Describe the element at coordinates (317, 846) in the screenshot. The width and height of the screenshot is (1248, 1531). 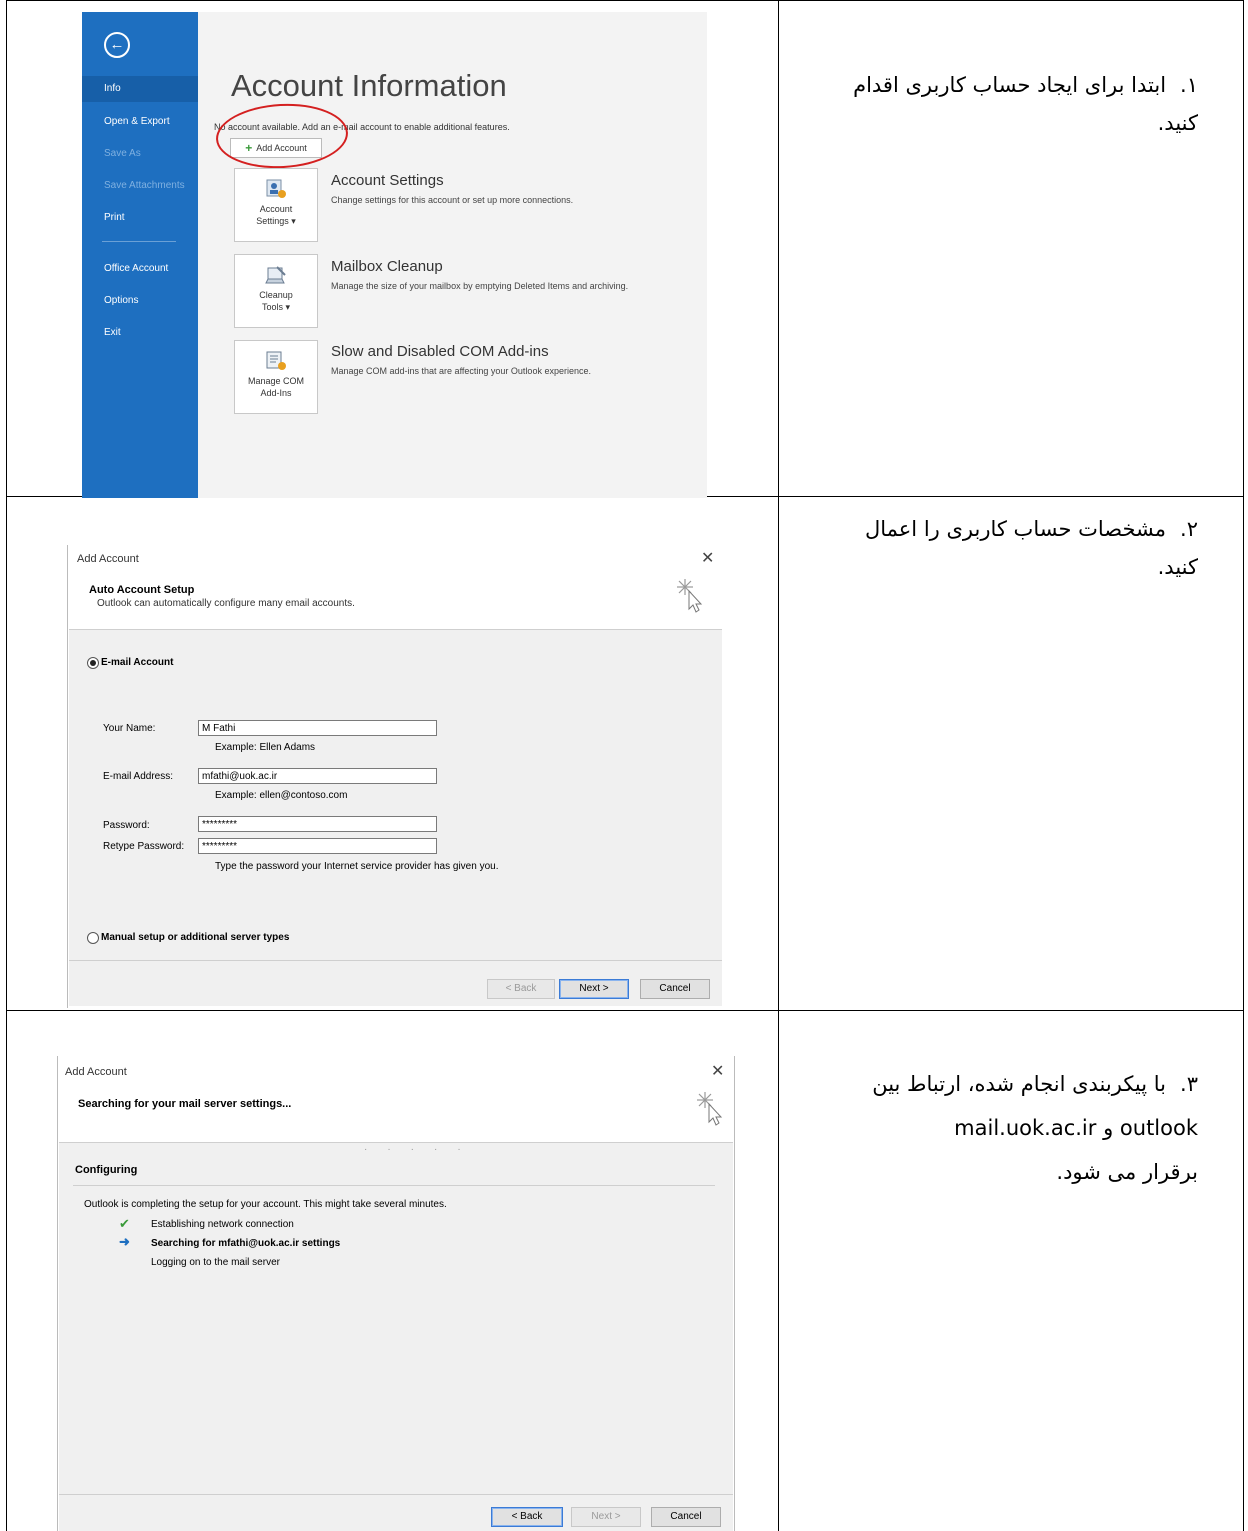
I see `retype-password-input: *********` at that location.